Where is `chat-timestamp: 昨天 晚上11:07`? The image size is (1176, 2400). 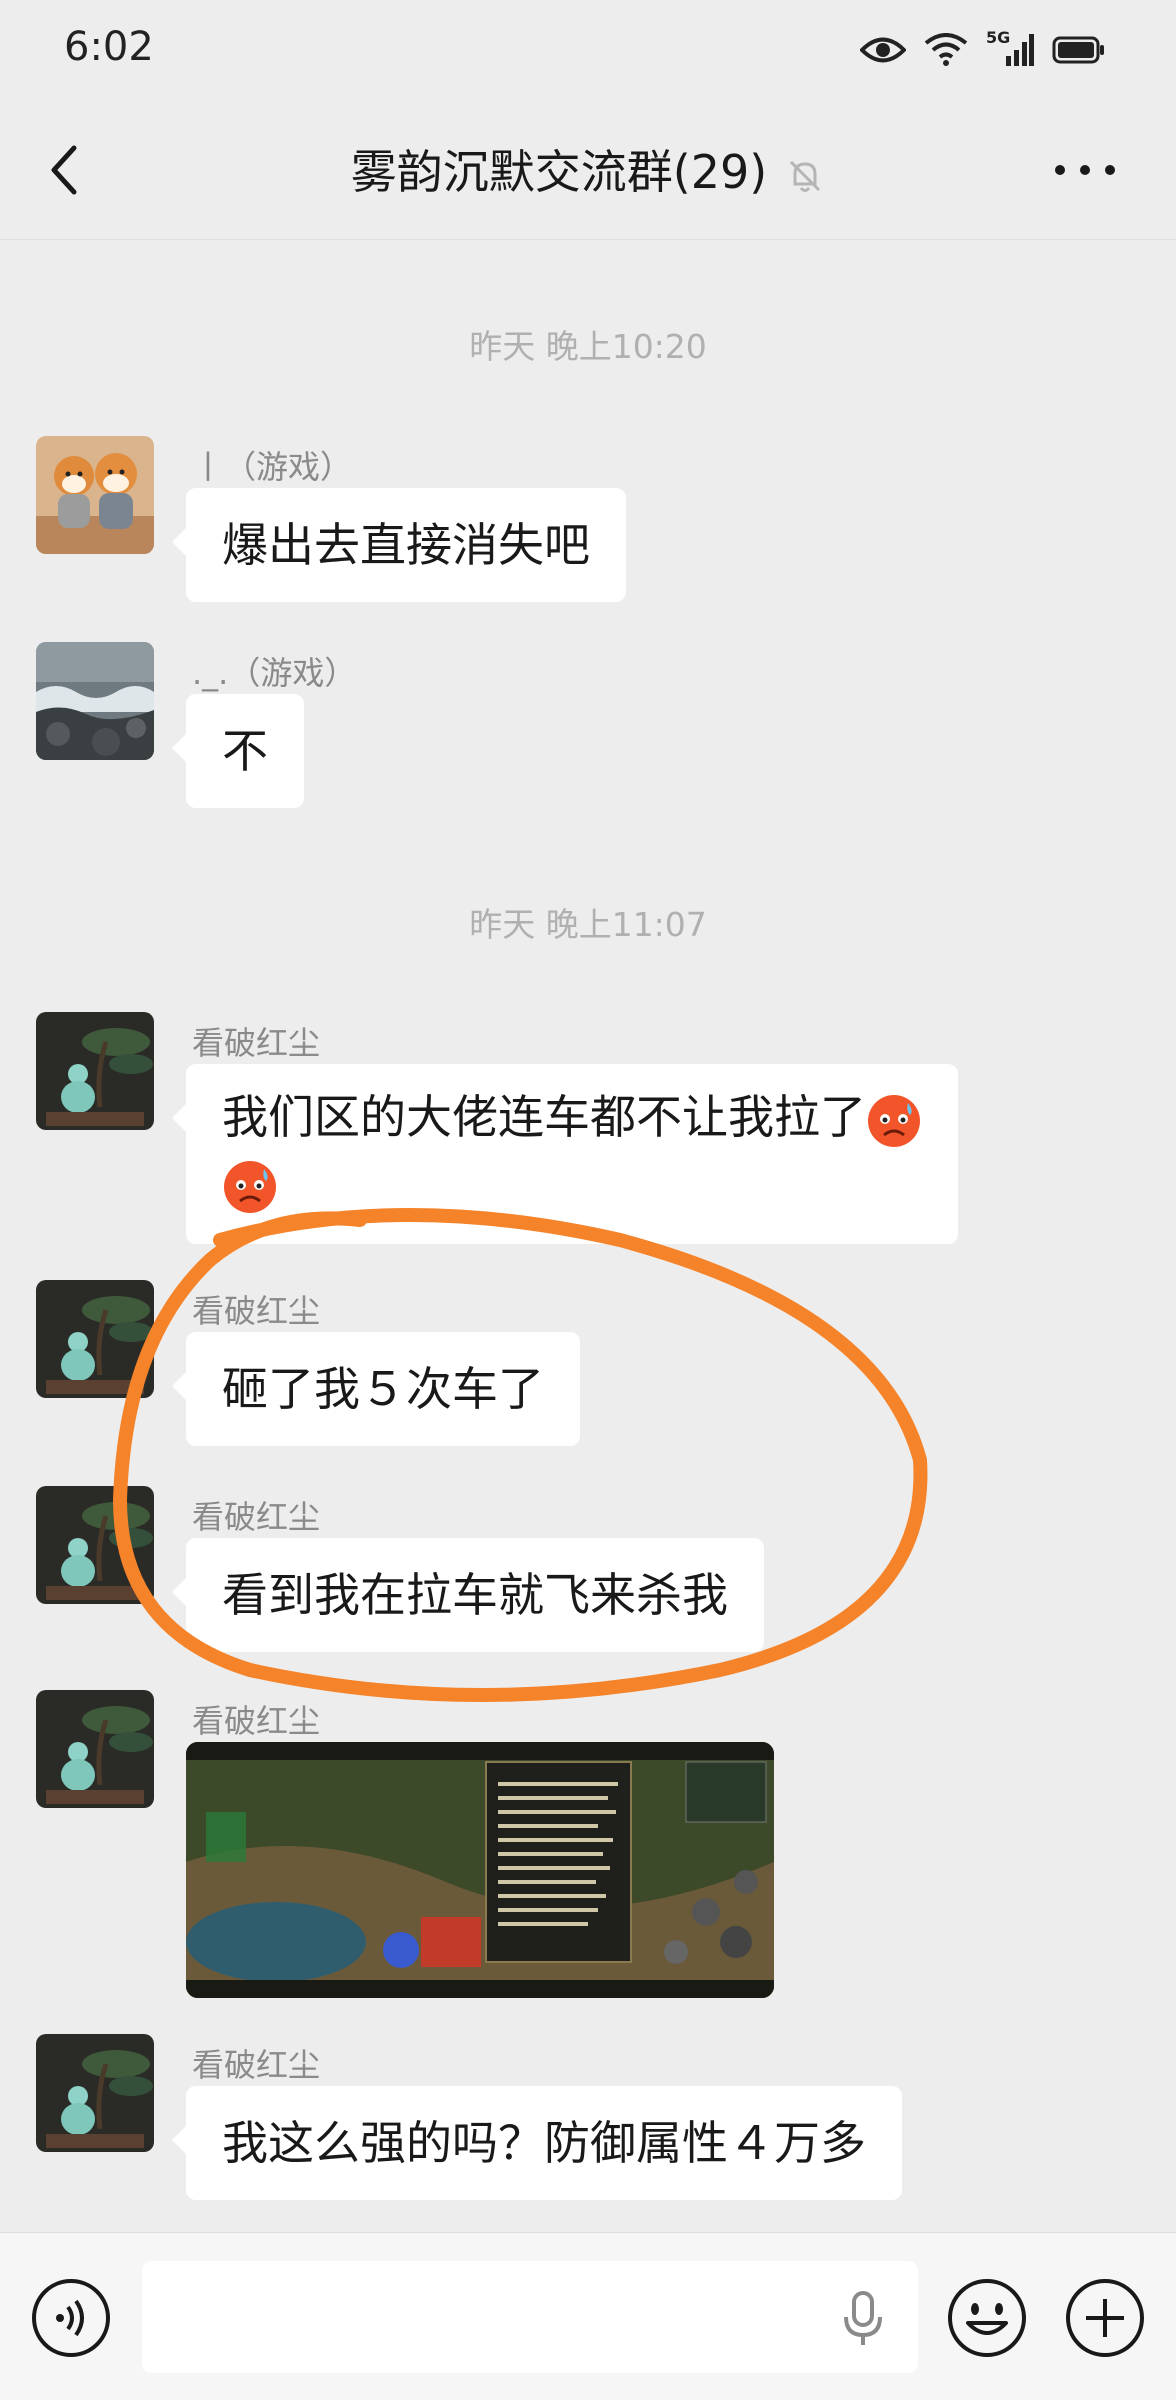 chat-timestamp: 昨天 晚上11:07 is located at coordinates (588, 924).